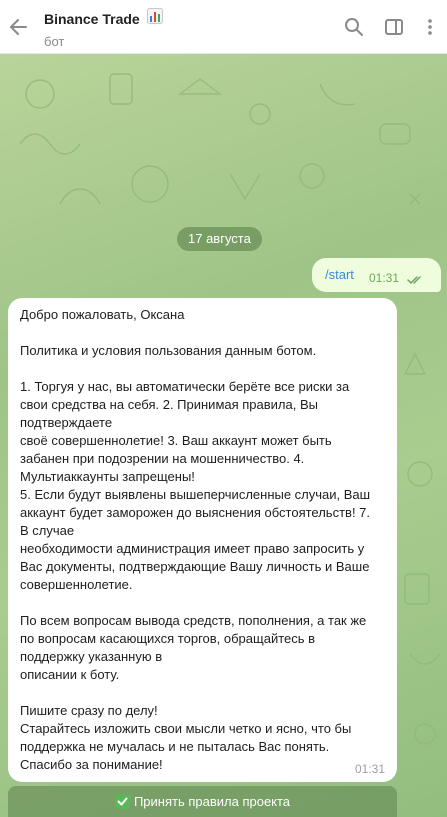 This screenshot has height=817, width=447. What do you see at coordinates (54, 41) in the screenshot?
I see `chat-subtitle: бот` at bounding box center [54, 41].